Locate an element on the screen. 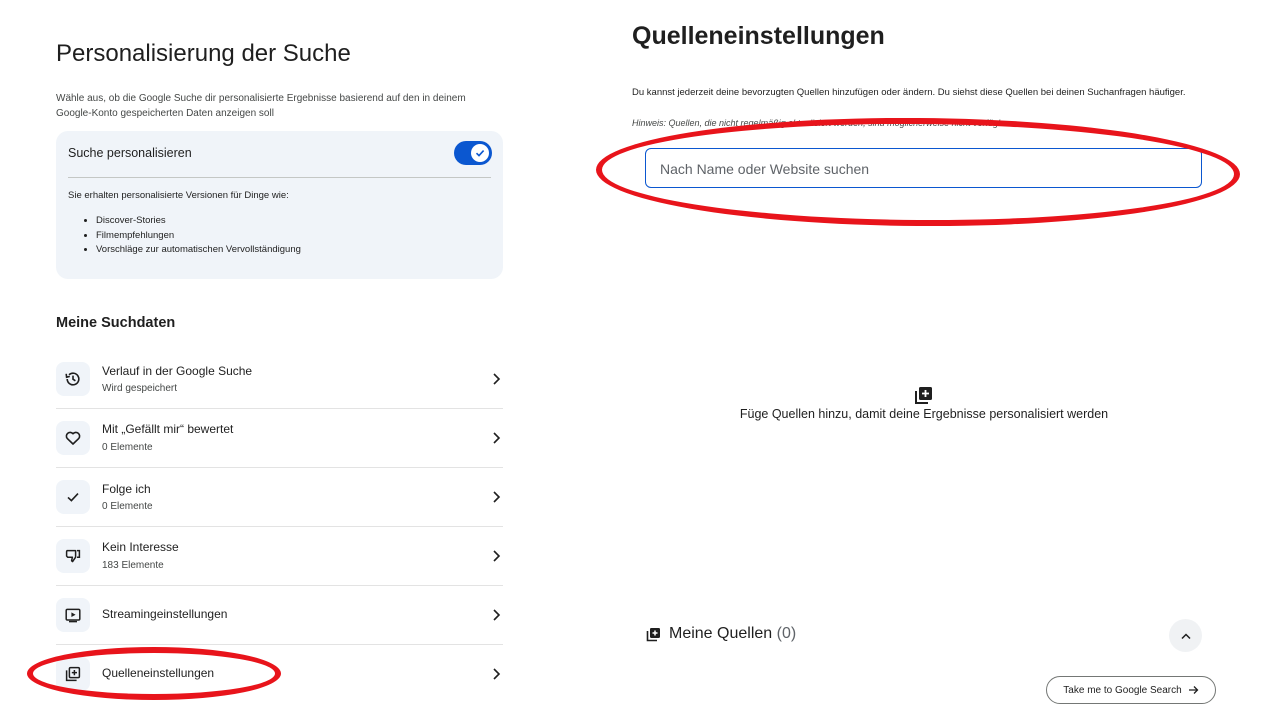  sources-icon is located at coordinates (73, 674).